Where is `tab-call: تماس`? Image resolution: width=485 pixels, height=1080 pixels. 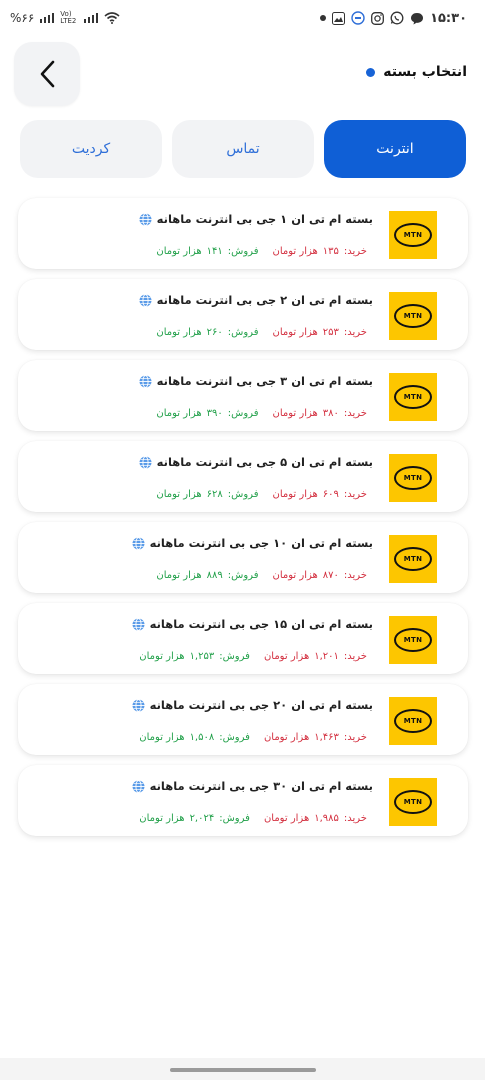
tab-call: تماس is located at coordinates (243, 149).